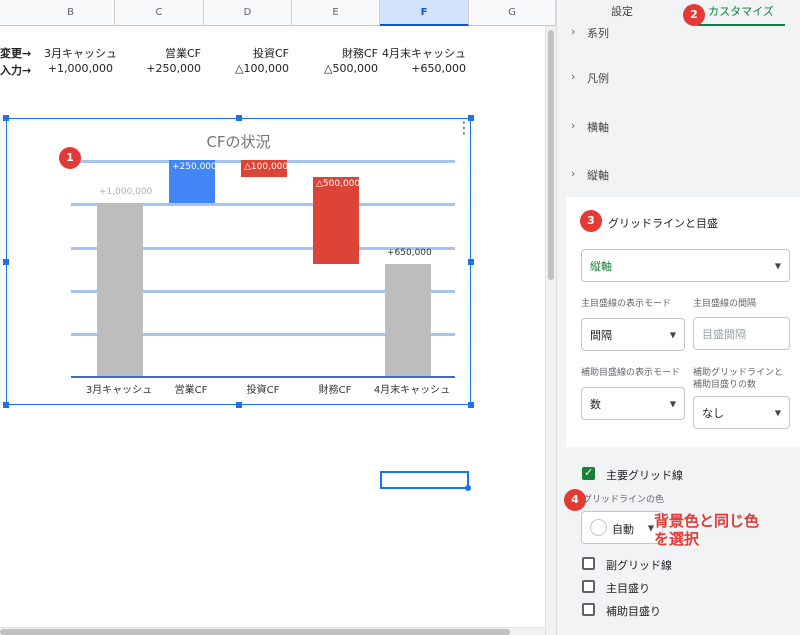  Describe the element at coordinates (591, 221) in the screenshot. I see `callout-badge-3: 3` at that location.